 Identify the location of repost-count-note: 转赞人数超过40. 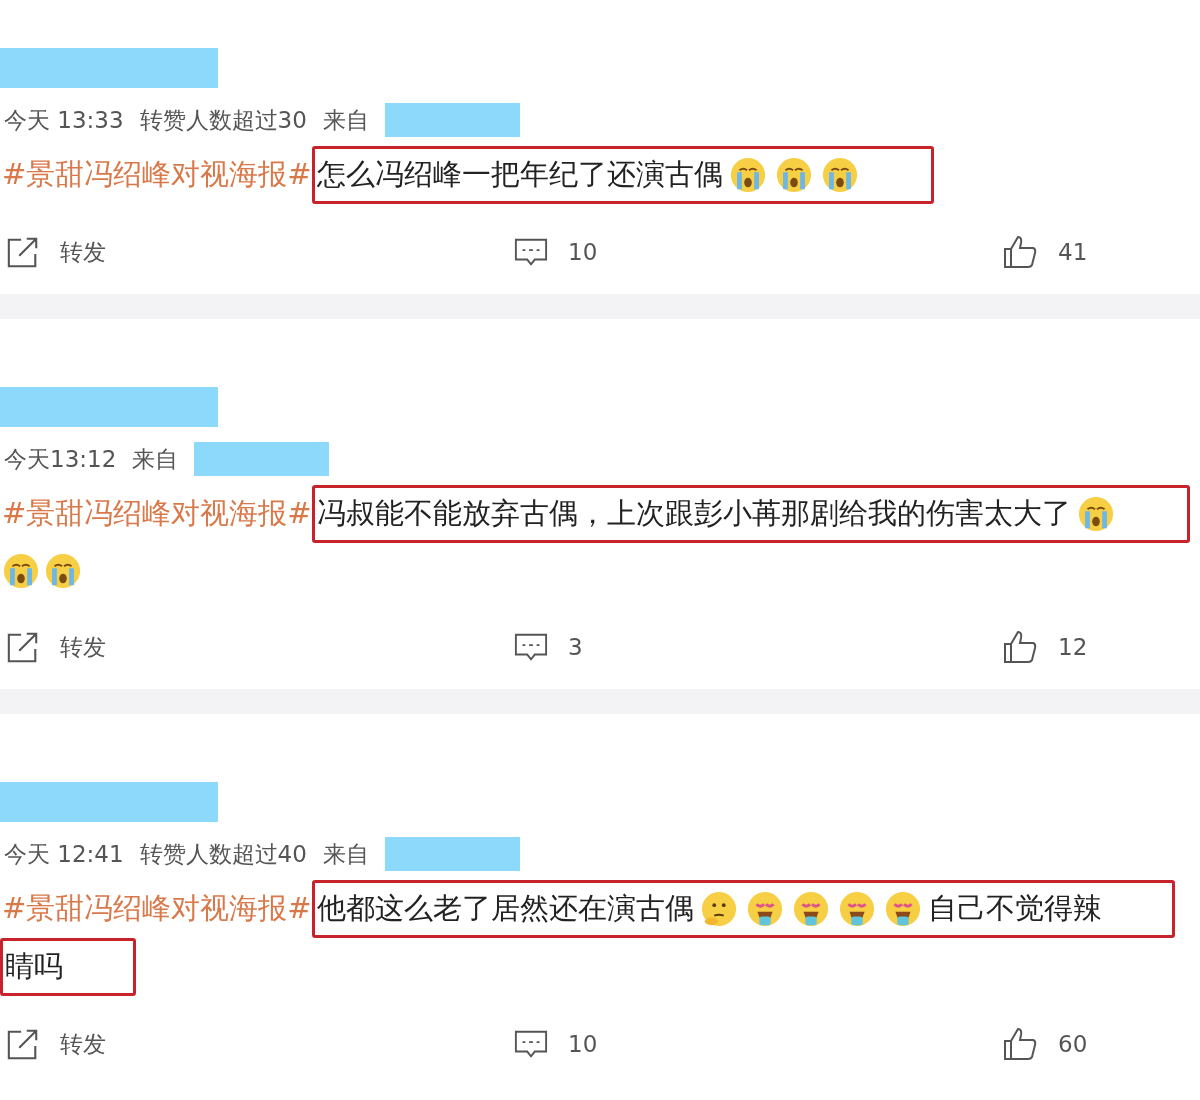
(223, 854).